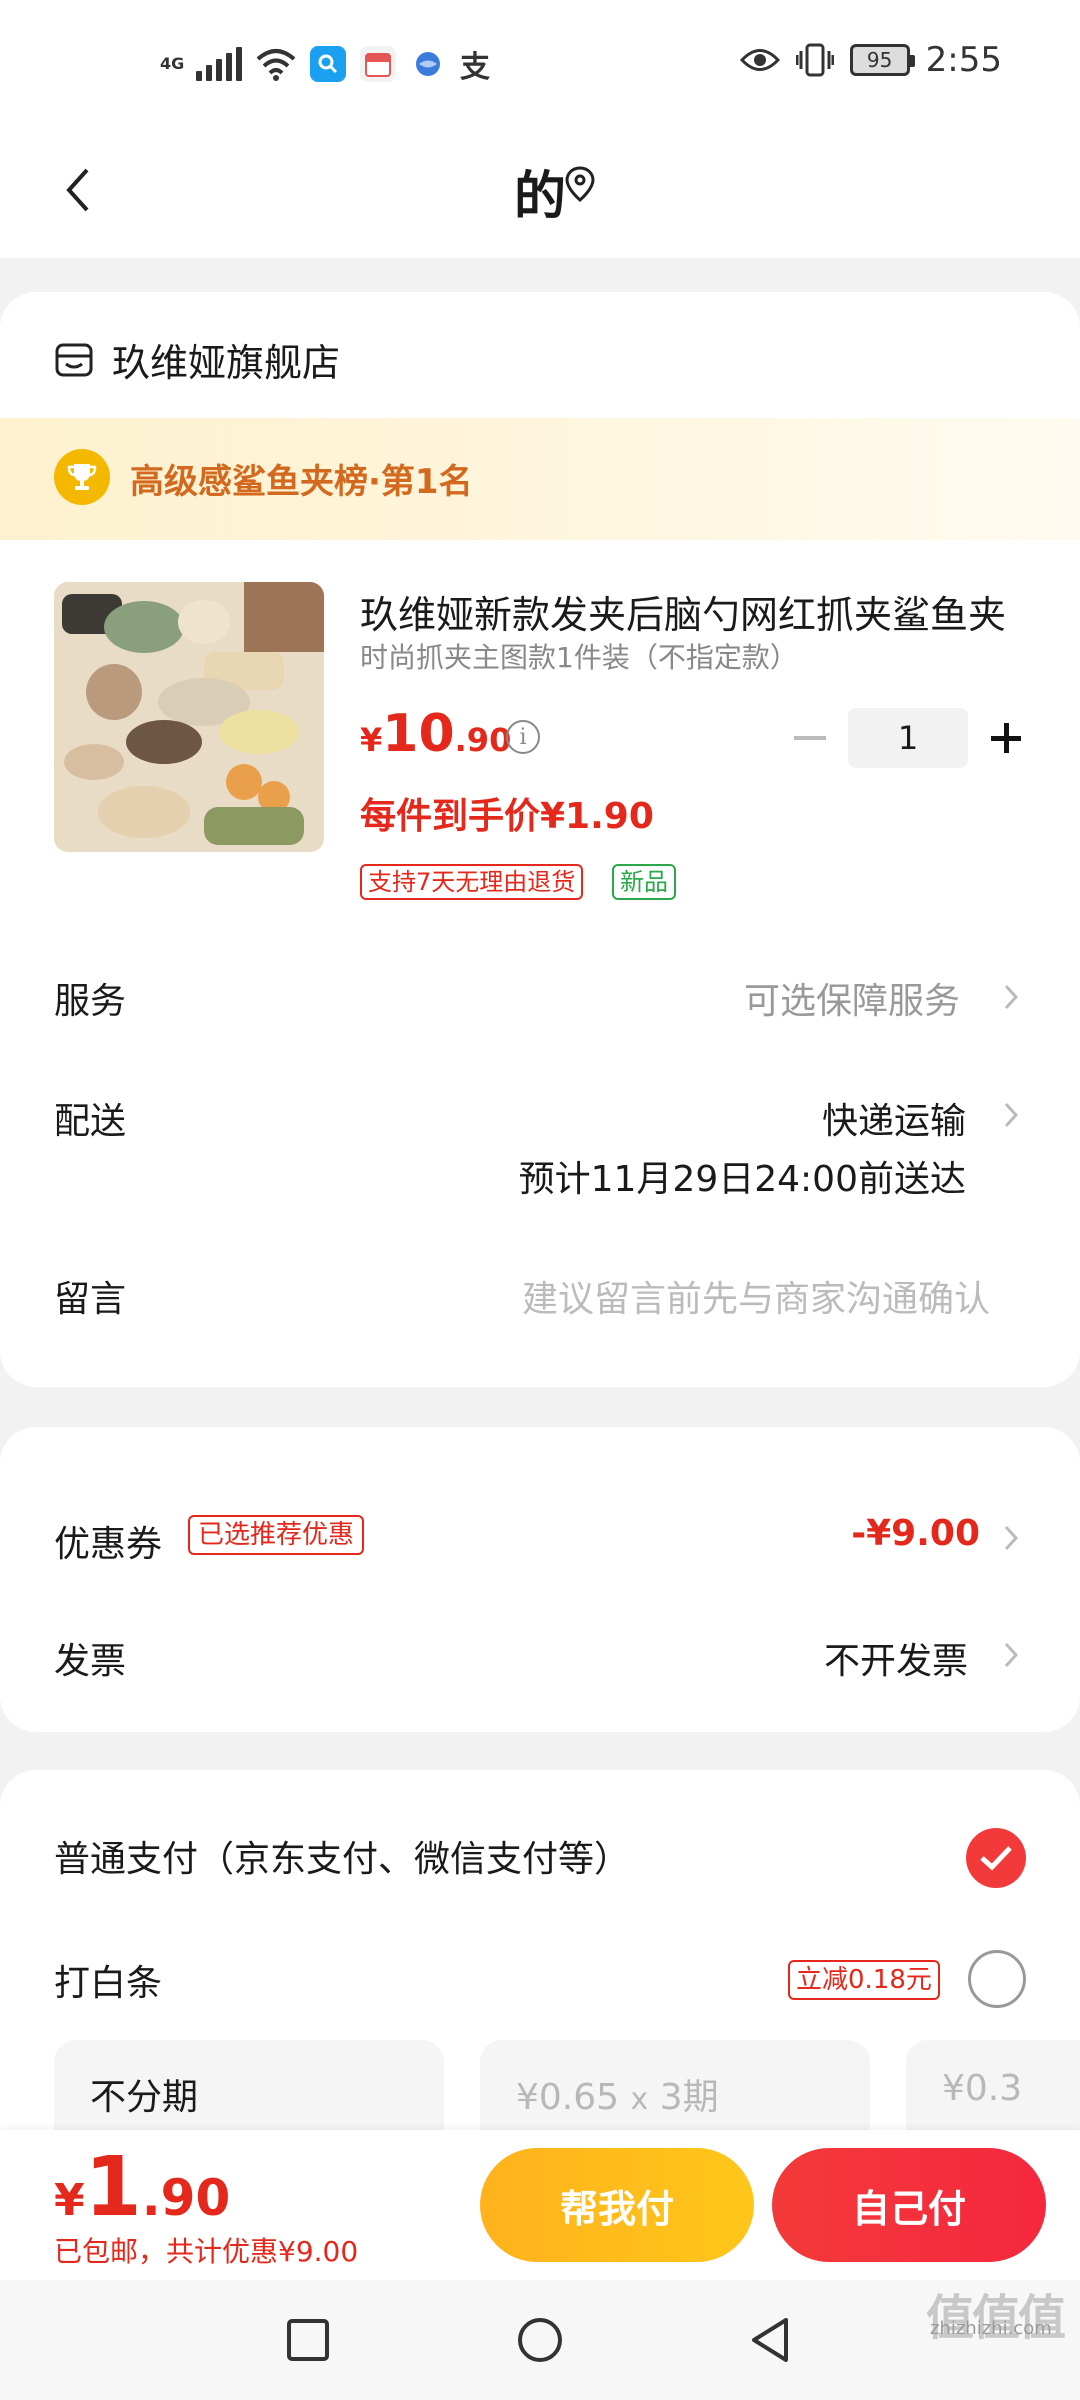 This screenshot has width=1080, height=2400. I want to click on service-label: 服务, so click(90, 1001).